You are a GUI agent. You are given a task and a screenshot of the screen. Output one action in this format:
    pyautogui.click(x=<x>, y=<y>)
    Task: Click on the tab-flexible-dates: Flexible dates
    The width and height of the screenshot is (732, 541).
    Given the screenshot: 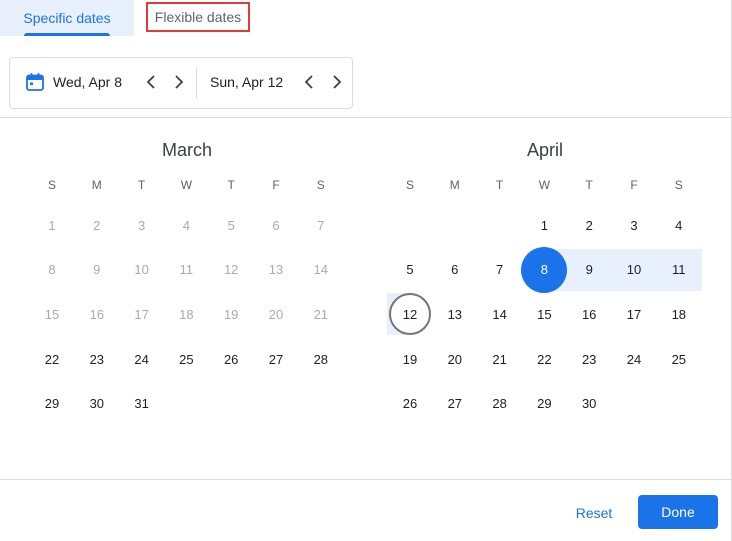 What is the action you would take?
    pyautogui.click(x=198, y=17)
    